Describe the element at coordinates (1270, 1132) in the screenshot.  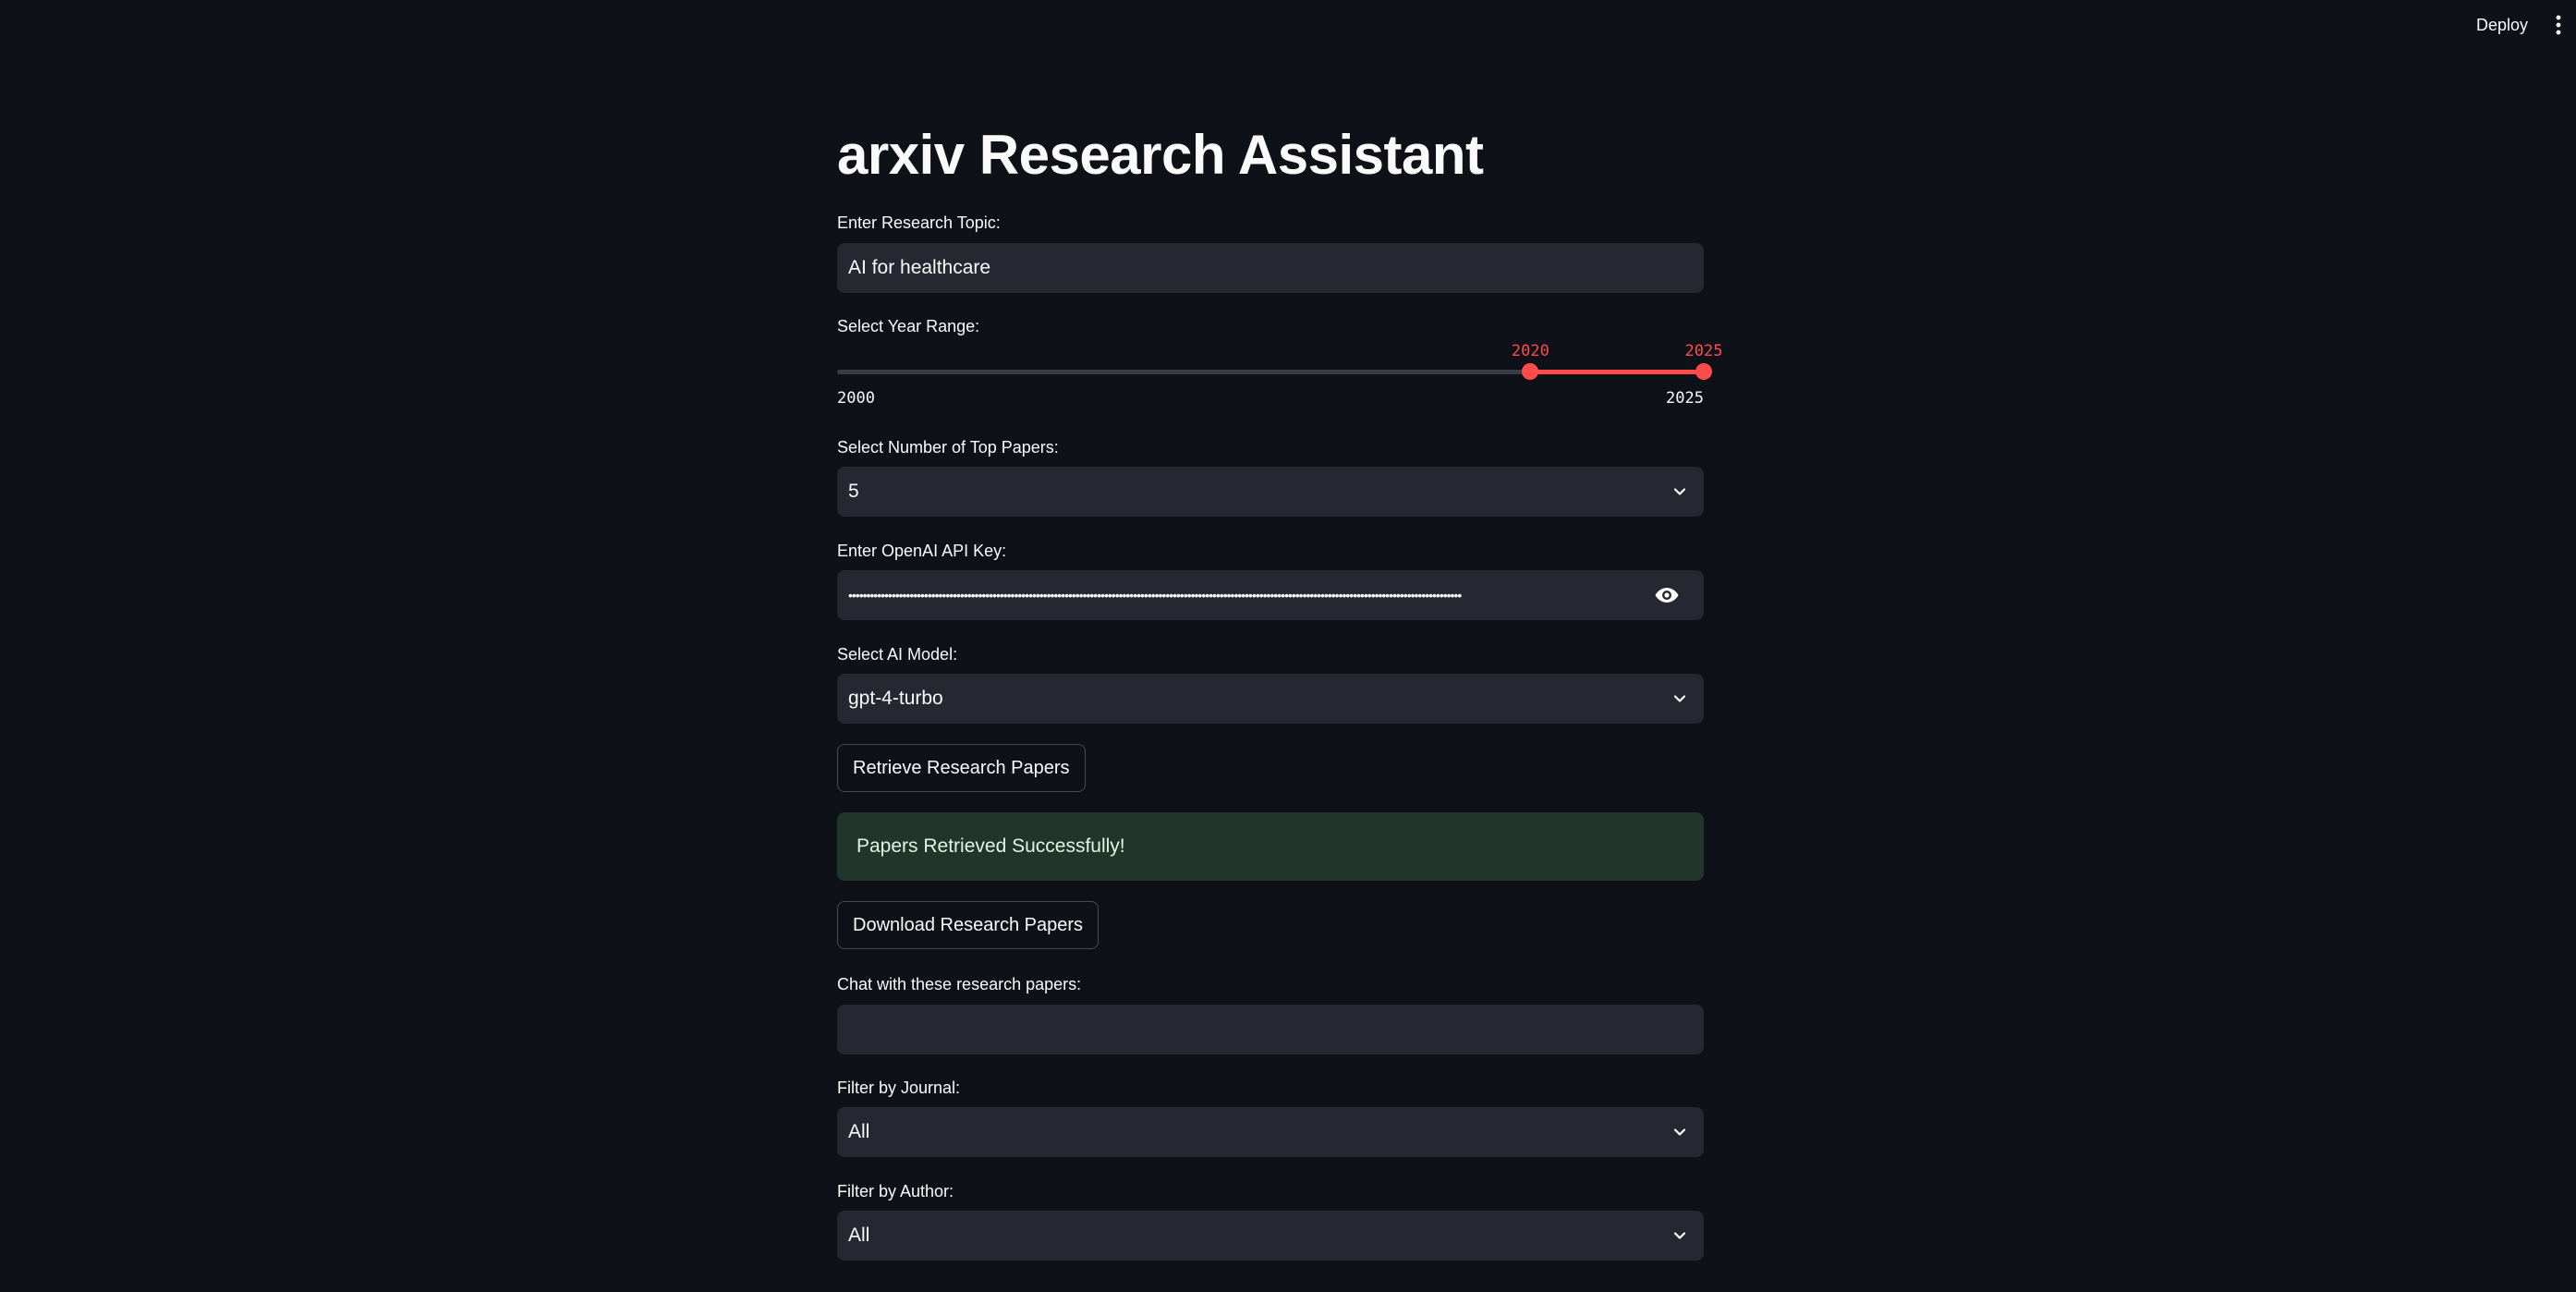
I see `journal-filter-select: All` at that location.